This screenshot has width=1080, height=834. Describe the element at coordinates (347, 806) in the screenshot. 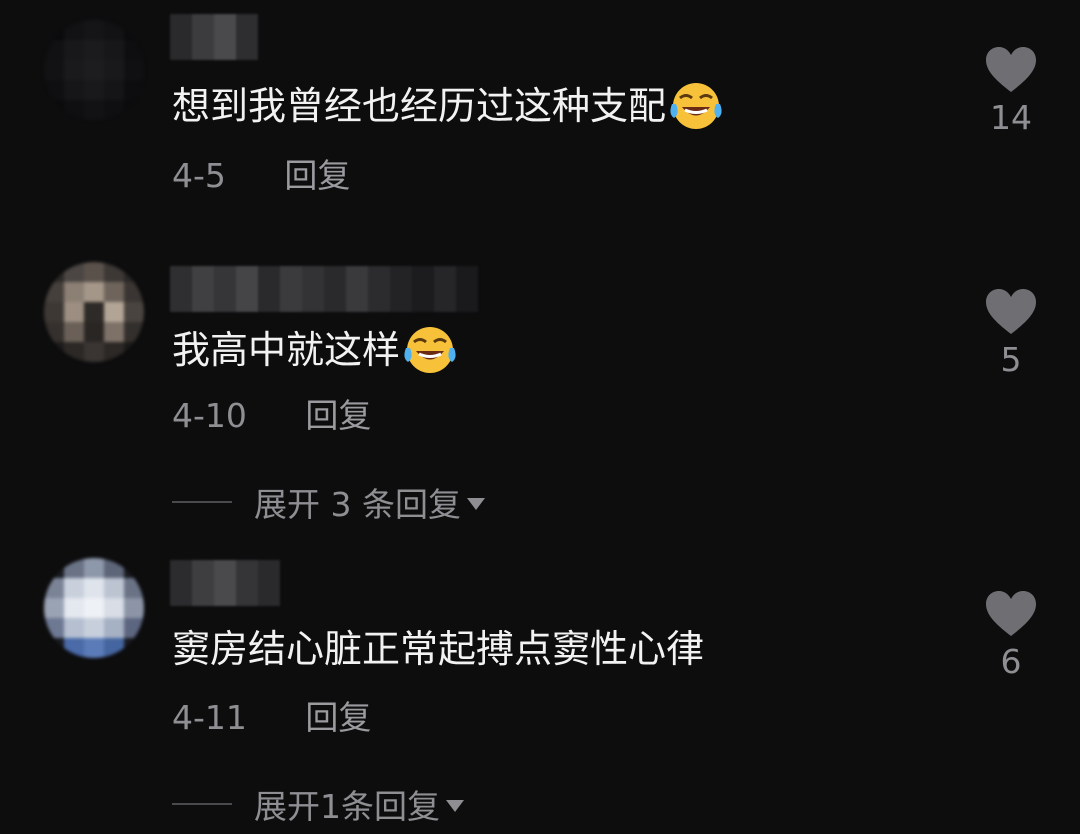

I see `expand-replies-label: 展开1条回复` at that location.